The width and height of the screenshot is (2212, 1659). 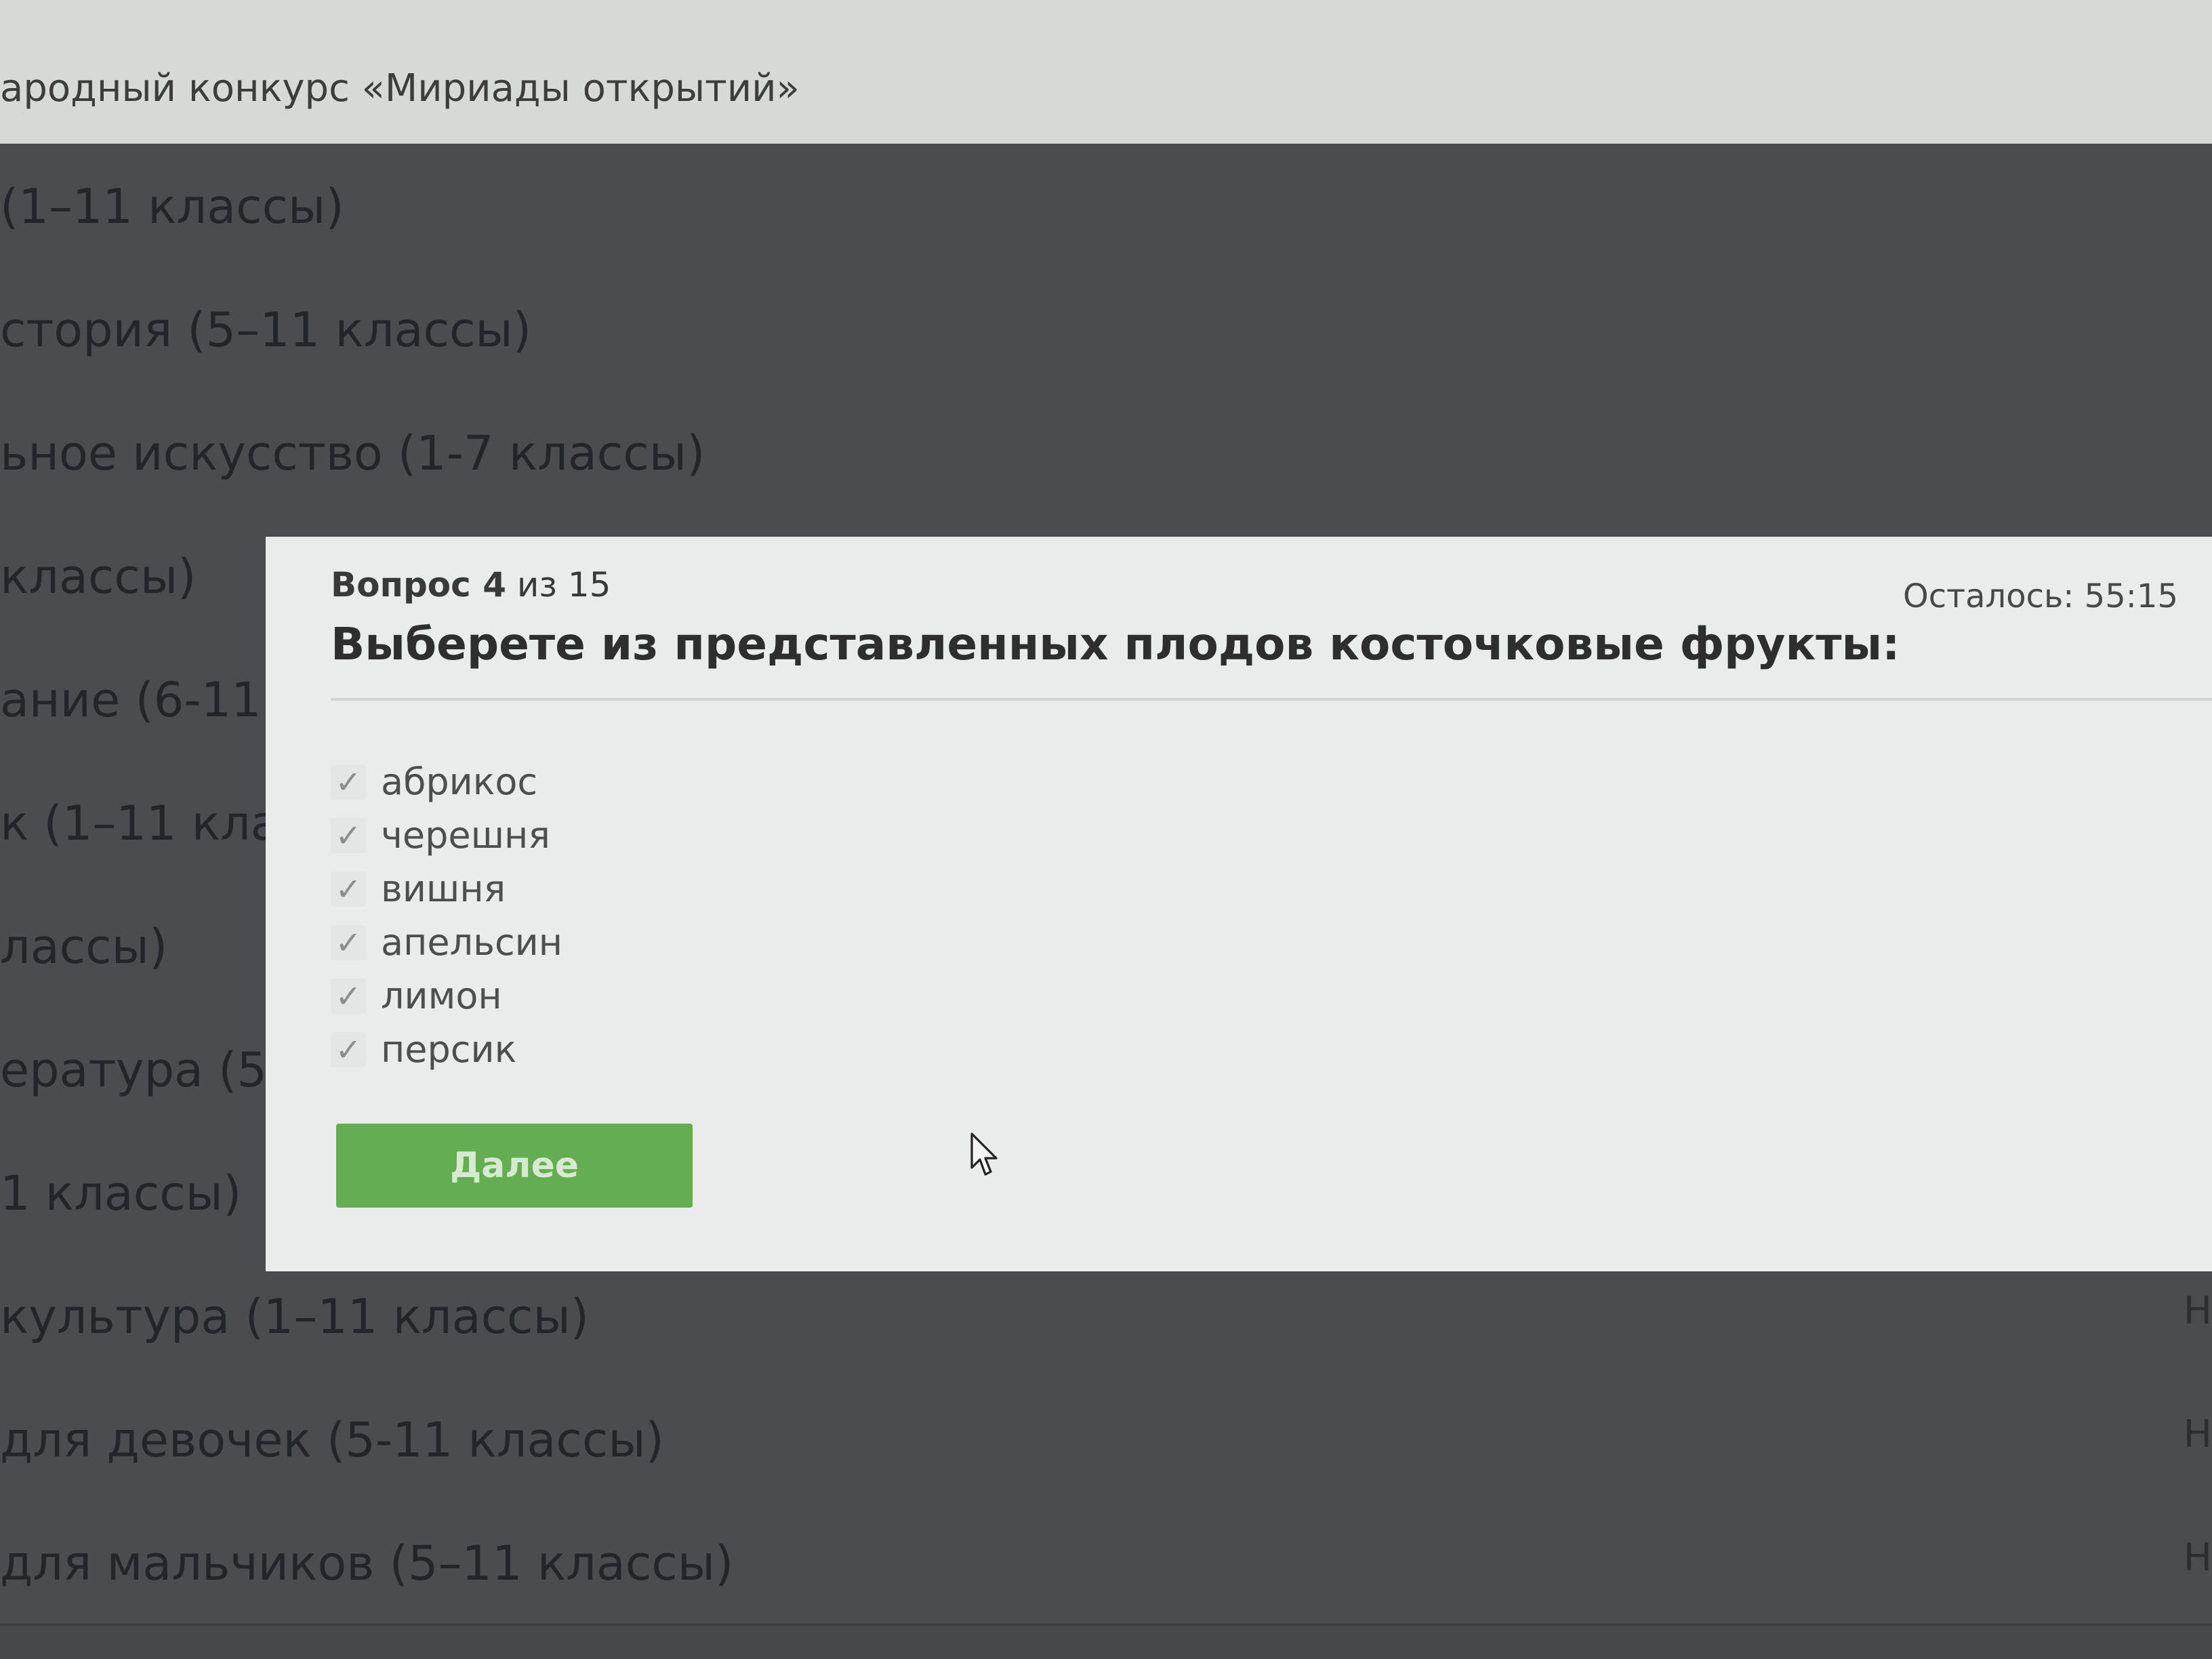 What do you see at coordinates (2040, 596) in the screenshot?
I see `timer: Осталось: 55:15` at bounding box center [2040, 596].